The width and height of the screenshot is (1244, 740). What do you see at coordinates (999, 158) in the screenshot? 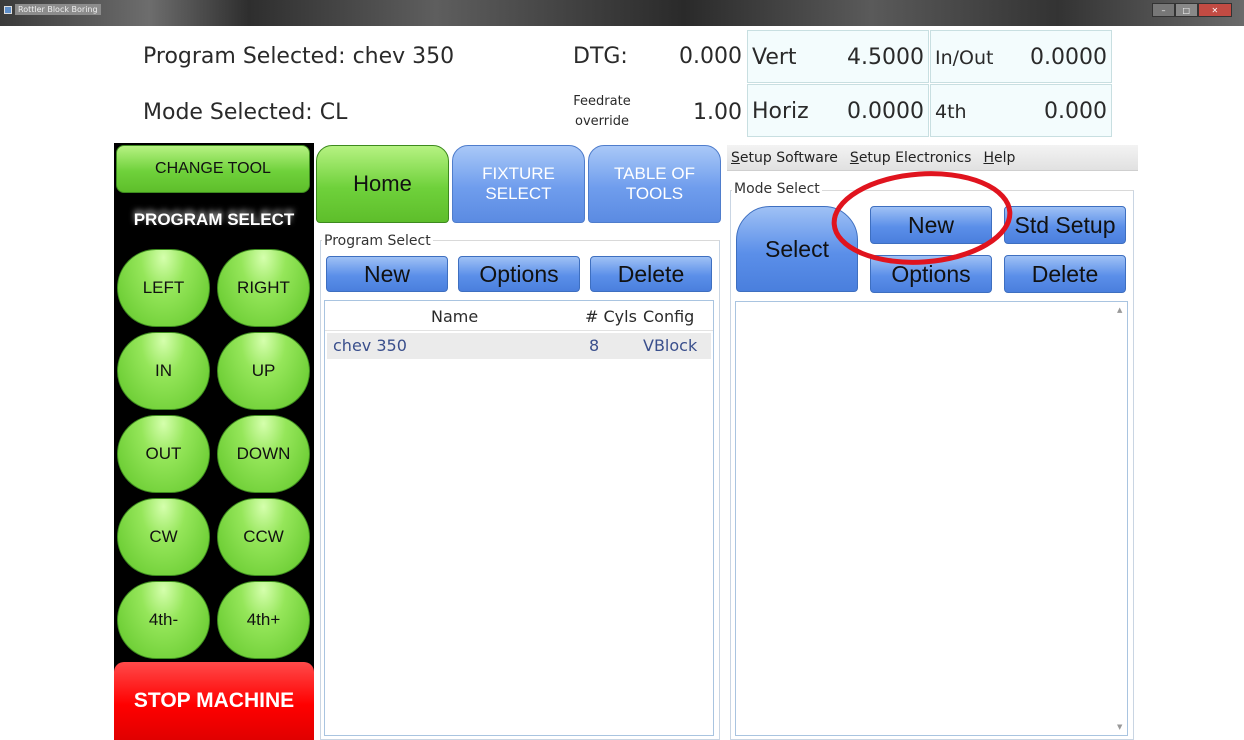
I see `menu-help: Help` at bounding box center [999, 158].